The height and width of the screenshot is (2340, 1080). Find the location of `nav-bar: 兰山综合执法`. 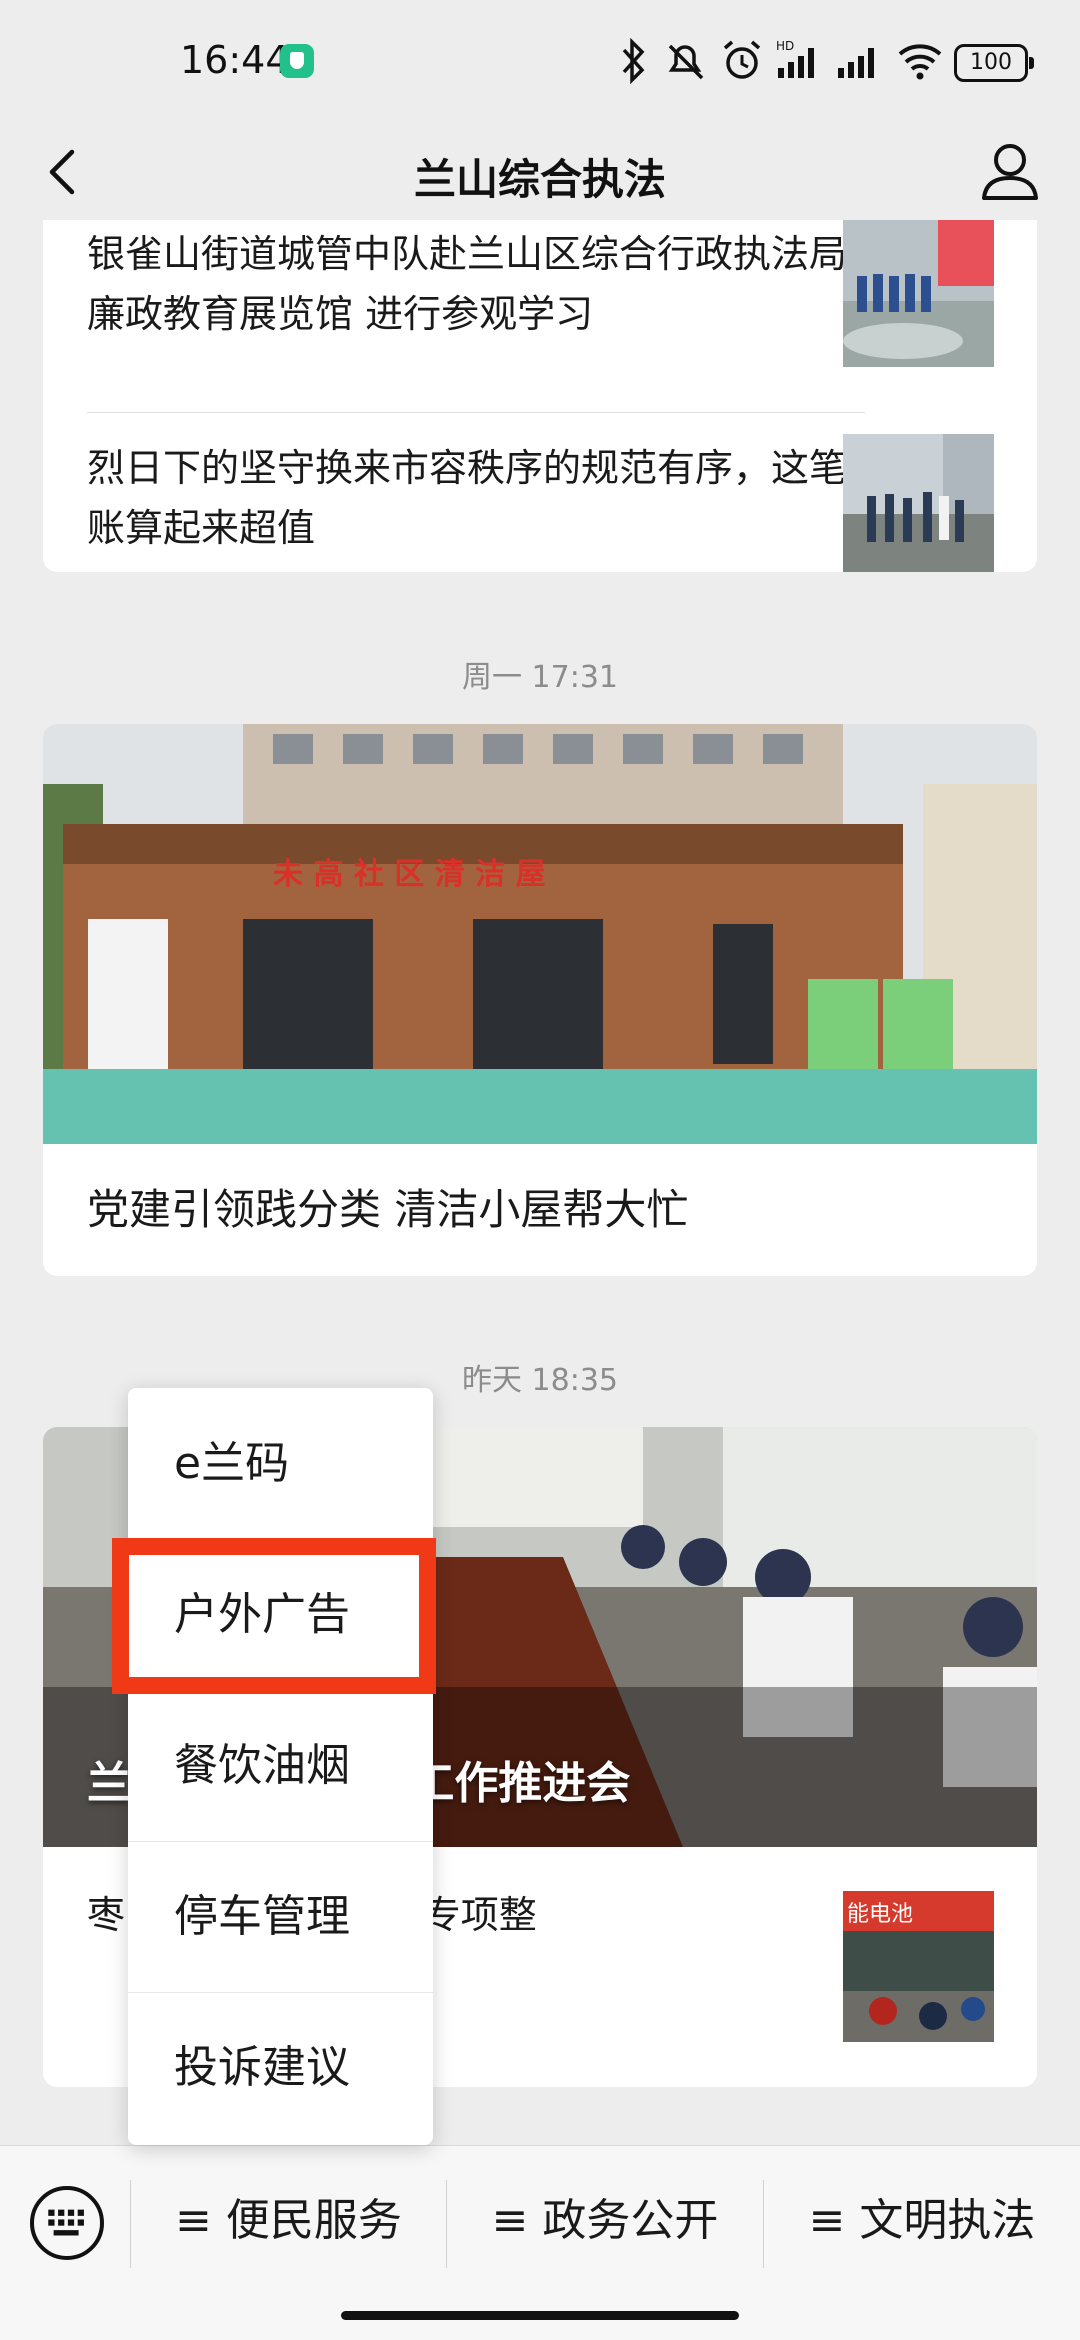

nav-bar: 兰山综合执法 is located at coordinates (540, 172).